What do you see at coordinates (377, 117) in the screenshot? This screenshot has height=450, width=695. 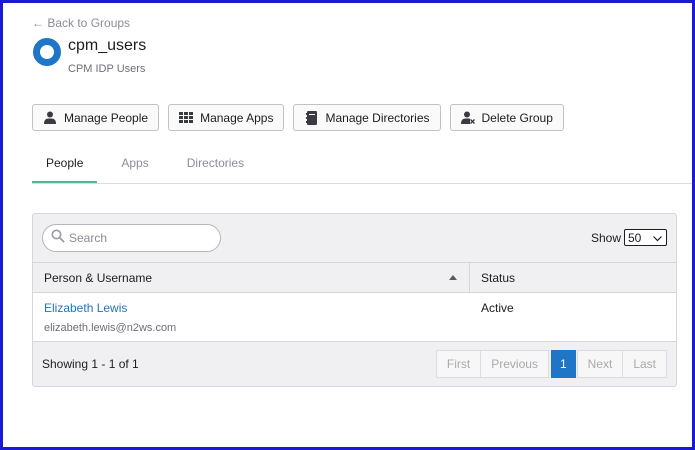 I see `manage-directories-label: Manage Directories` at bounding box center [377, 117].